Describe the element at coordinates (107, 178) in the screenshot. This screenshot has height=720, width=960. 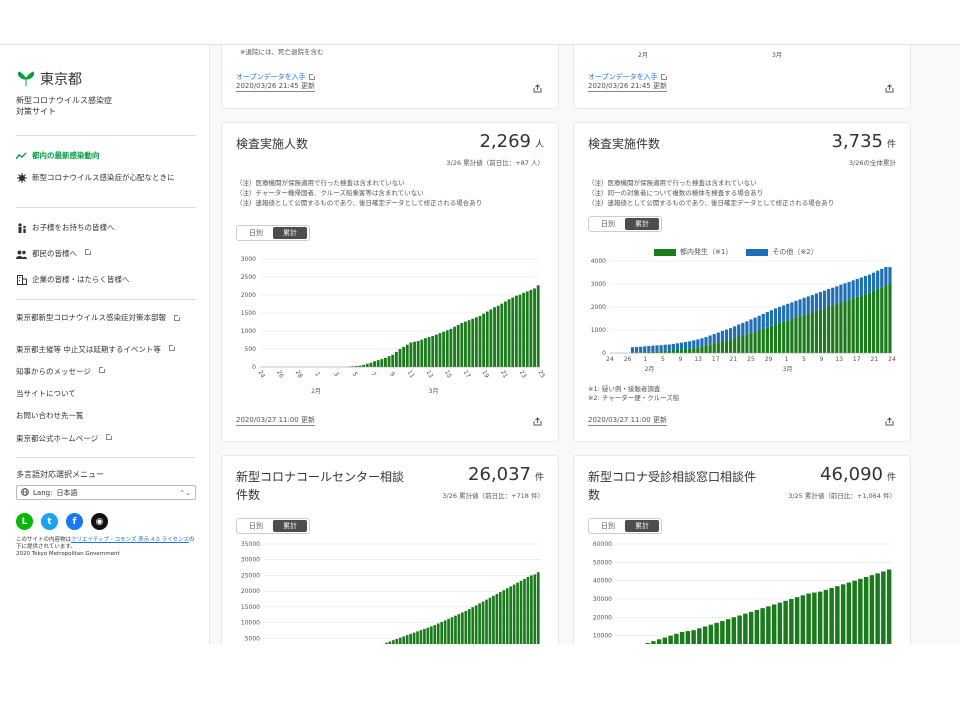
I see `nav-item-worried: 新型コロナウイルス感染症が心配なときに` at that location.